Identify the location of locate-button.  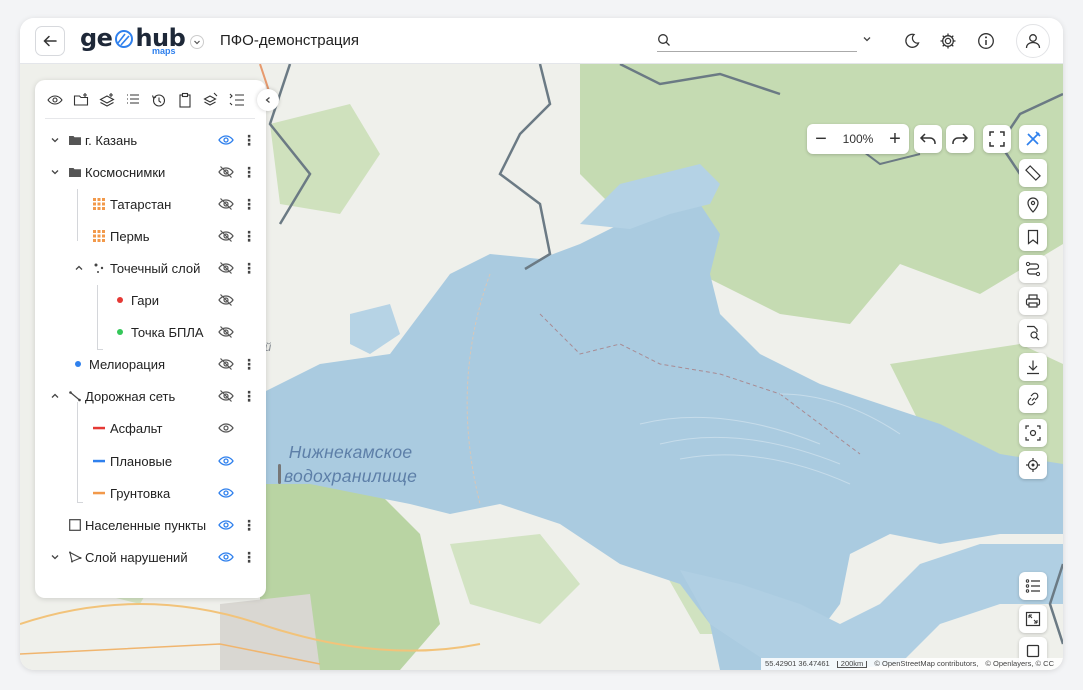
(1033, 465).